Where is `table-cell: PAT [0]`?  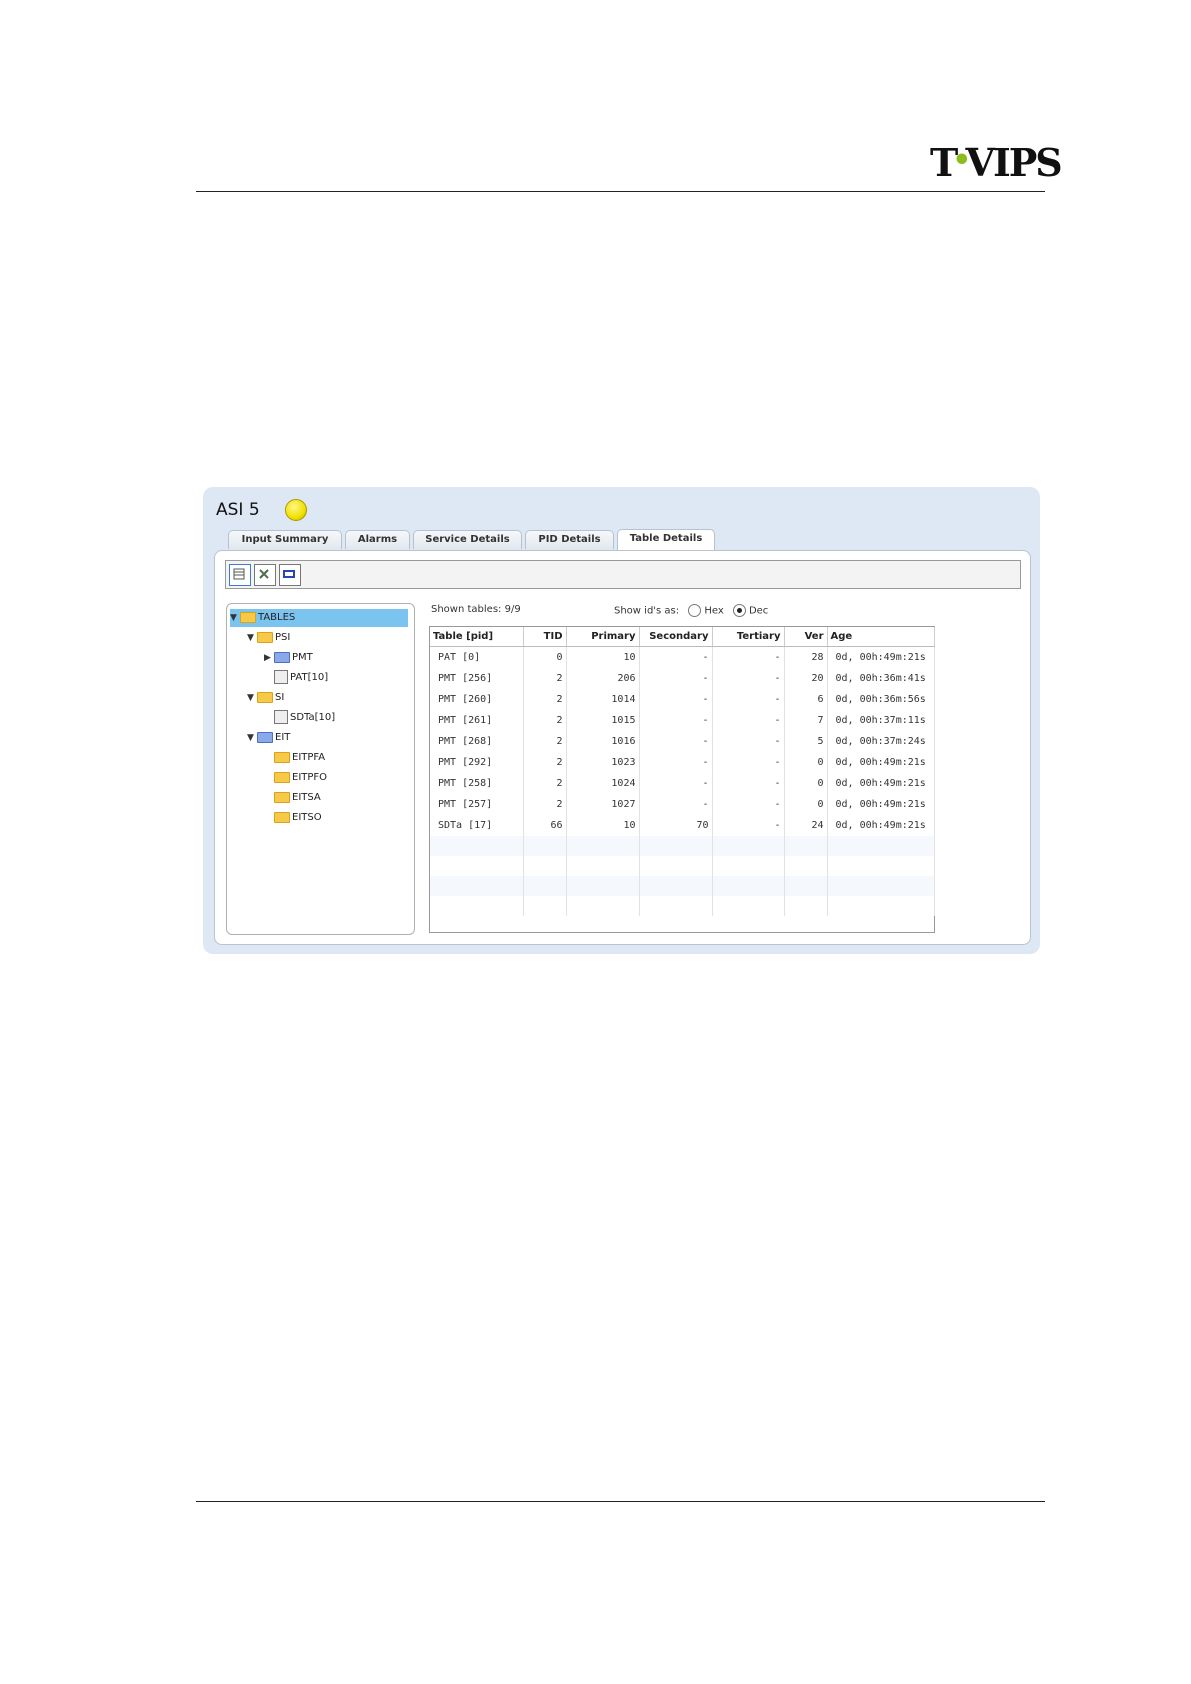
table-cell: PAT [0] is located at coordinates (477, 657).